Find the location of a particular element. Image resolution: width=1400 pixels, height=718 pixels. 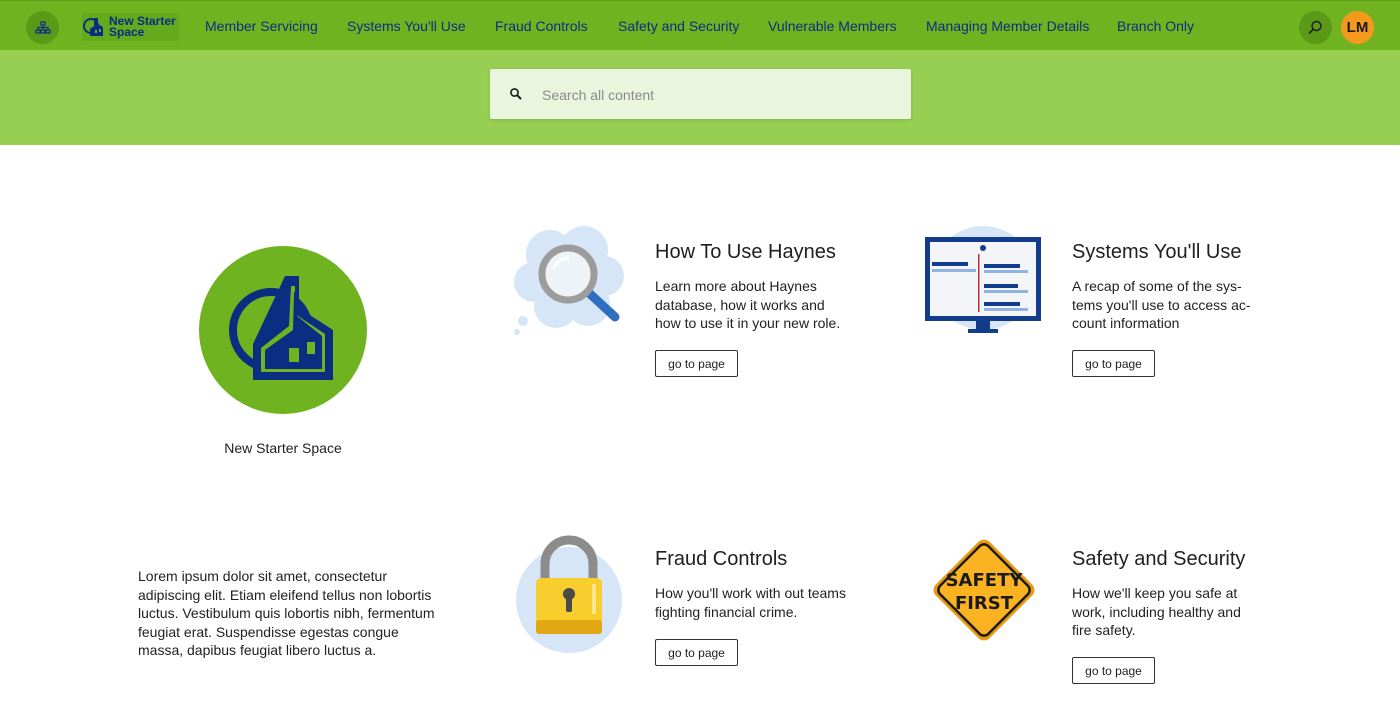

header-search-button is located at coordinates (1315, 27).